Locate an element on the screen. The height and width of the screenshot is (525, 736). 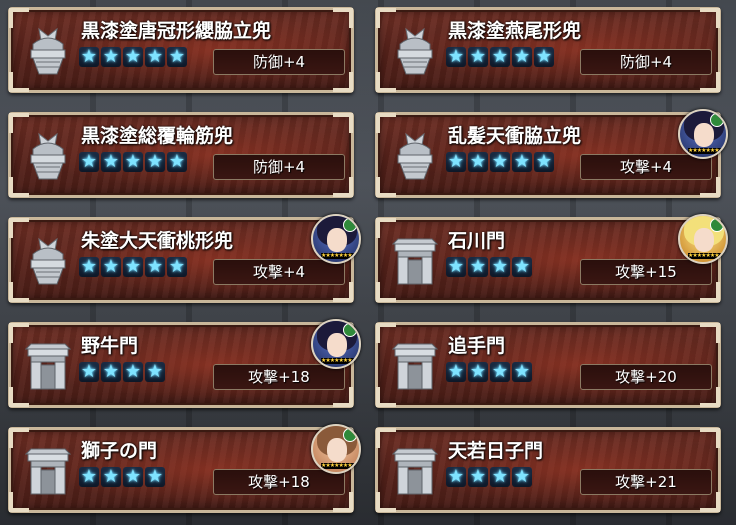
item-name: 黒漆塗総覆輪筋兜 is located at coordinates (157, 136).